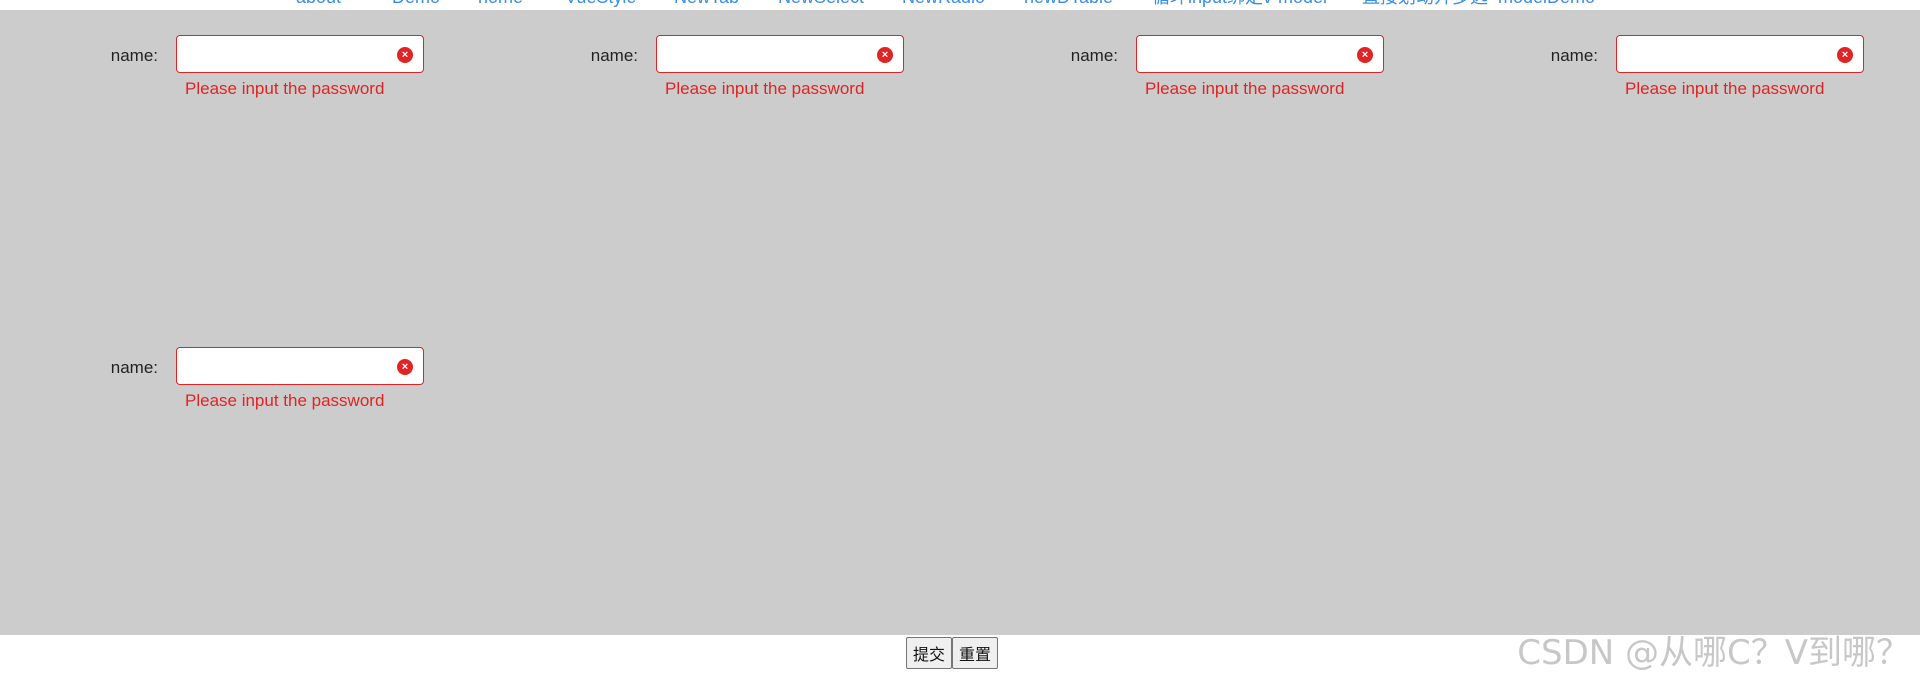 The image size is (1920, 679). I want to click on nav-link-about: about, so click(318, 5).